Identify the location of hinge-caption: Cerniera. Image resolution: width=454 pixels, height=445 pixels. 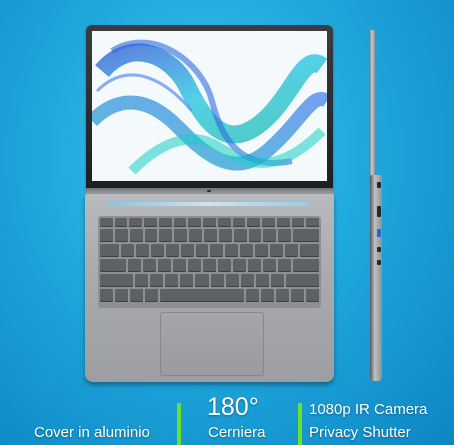
(237, 432).